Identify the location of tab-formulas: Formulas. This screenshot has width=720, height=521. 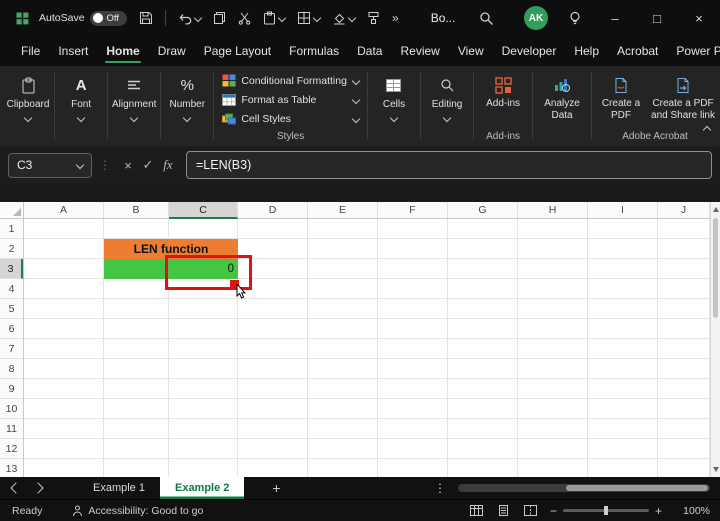
(314, 51).